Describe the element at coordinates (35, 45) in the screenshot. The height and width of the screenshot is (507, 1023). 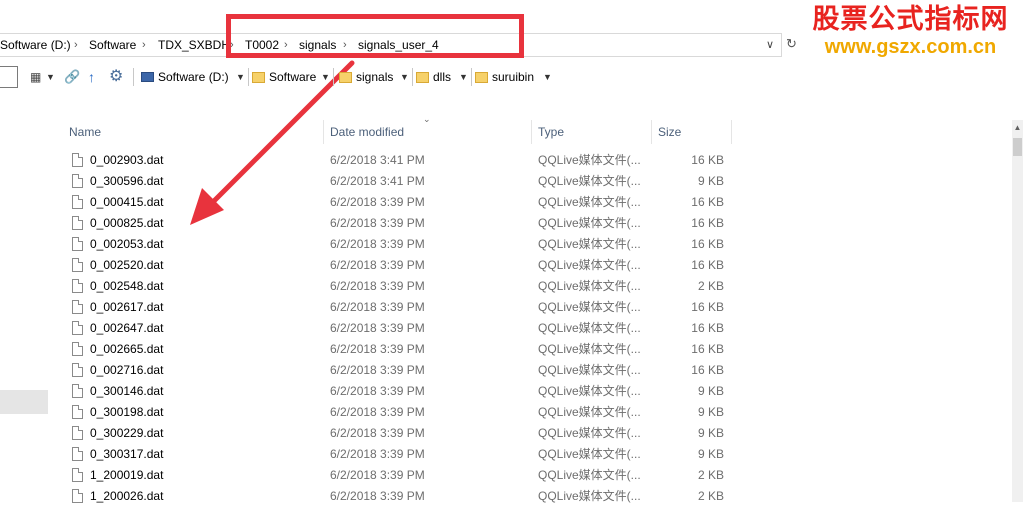
I see `breadcrumb-software-drive: Software (D:)` at that location.